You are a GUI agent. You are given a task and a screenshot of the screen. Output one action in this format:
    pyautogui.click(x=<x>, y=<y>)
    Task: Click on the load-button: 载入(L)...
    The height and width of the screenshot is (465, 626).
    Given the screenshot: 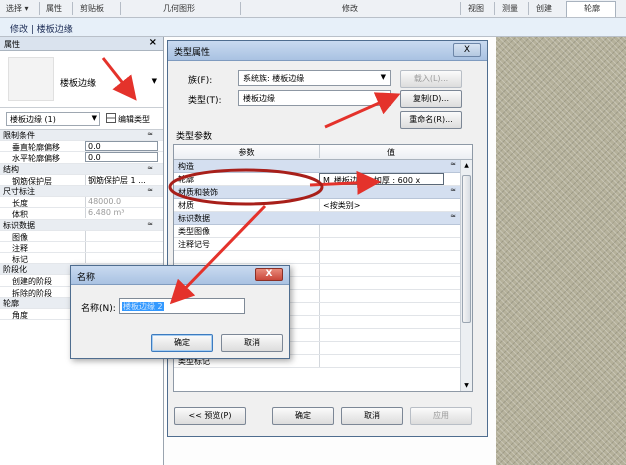 What is the action you would take?
    pyautogui.click(x=431, y=79)
    